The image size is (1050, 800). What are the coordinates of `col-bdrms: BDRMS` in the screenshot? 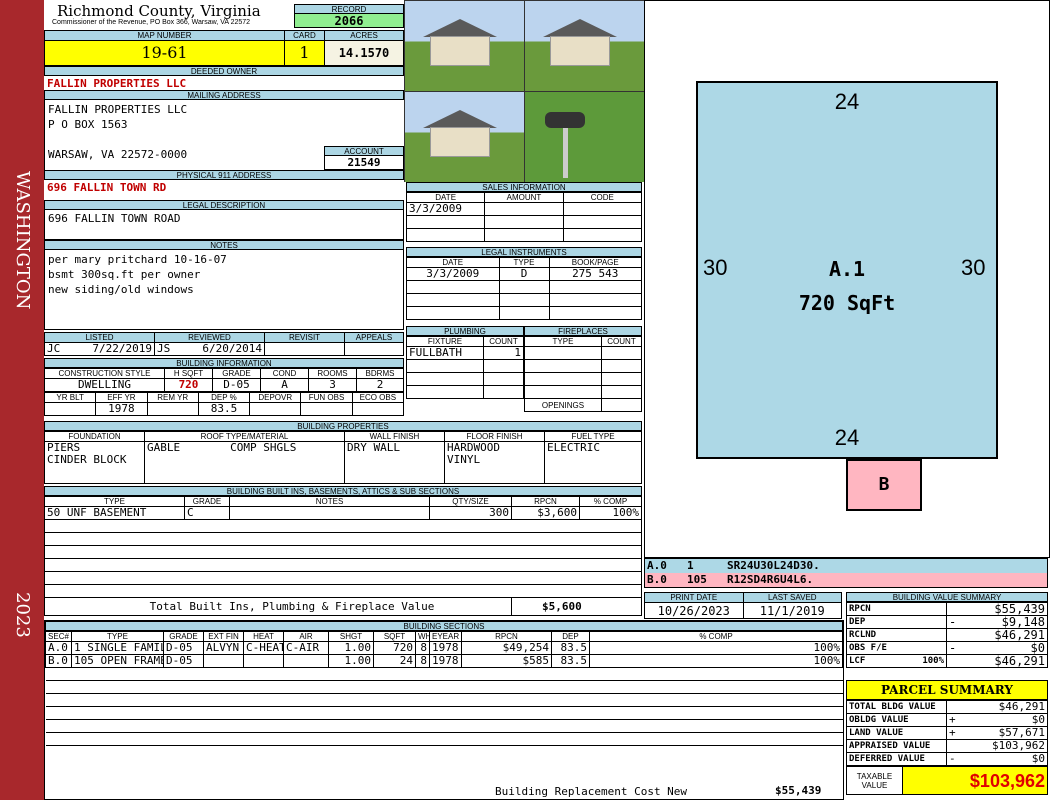 It's located at (380, 373).